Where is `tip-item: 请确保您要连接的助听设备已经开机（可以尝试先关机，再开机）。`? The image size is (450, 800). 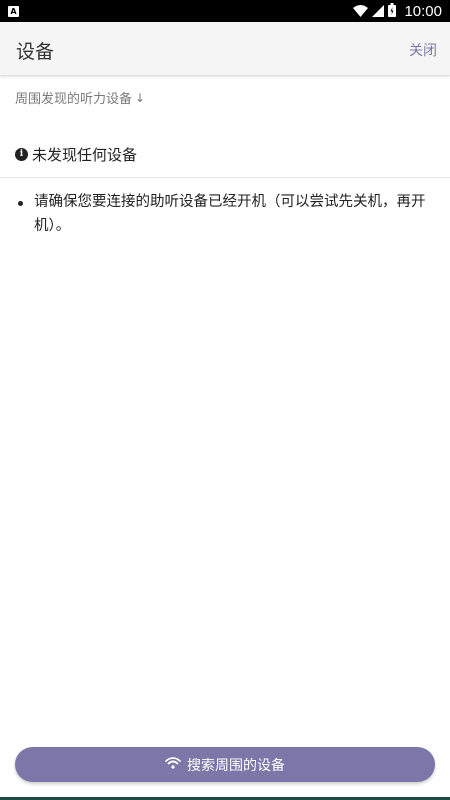
tip-item: 请确保您要连接的助听设备已经开机（可以尝试先关机，再开机）。 is located at coordinates (225, 214).